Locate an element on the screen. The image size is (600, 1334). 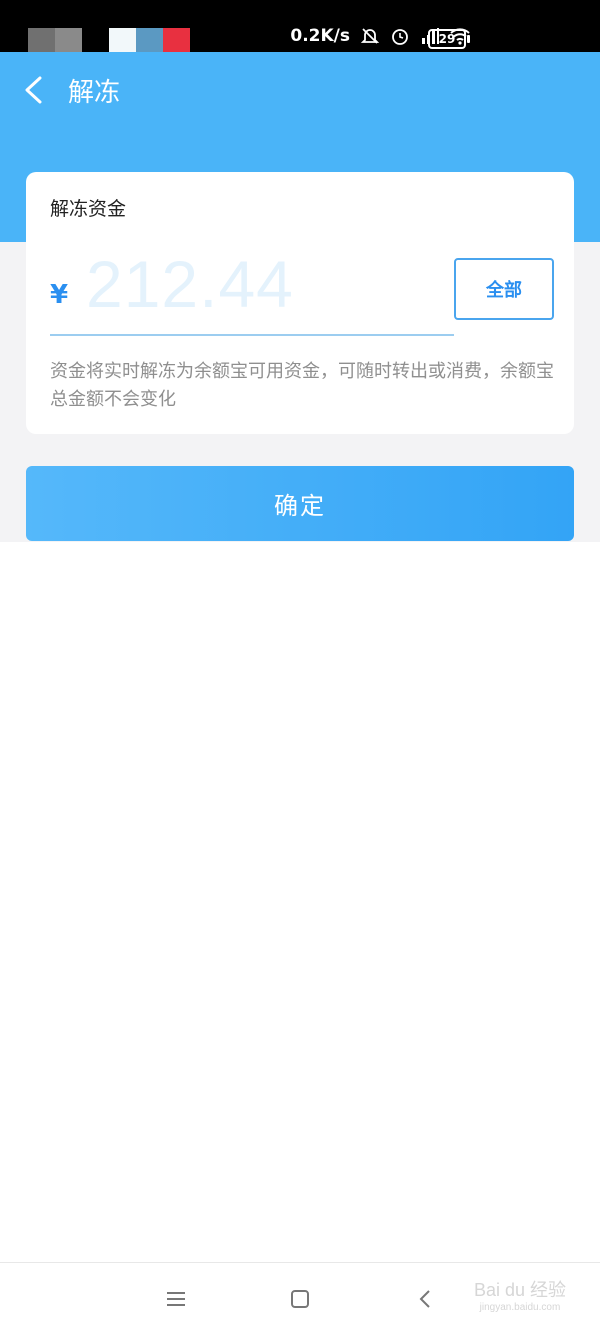
menu-icon is located at coordinates (176, 1299).